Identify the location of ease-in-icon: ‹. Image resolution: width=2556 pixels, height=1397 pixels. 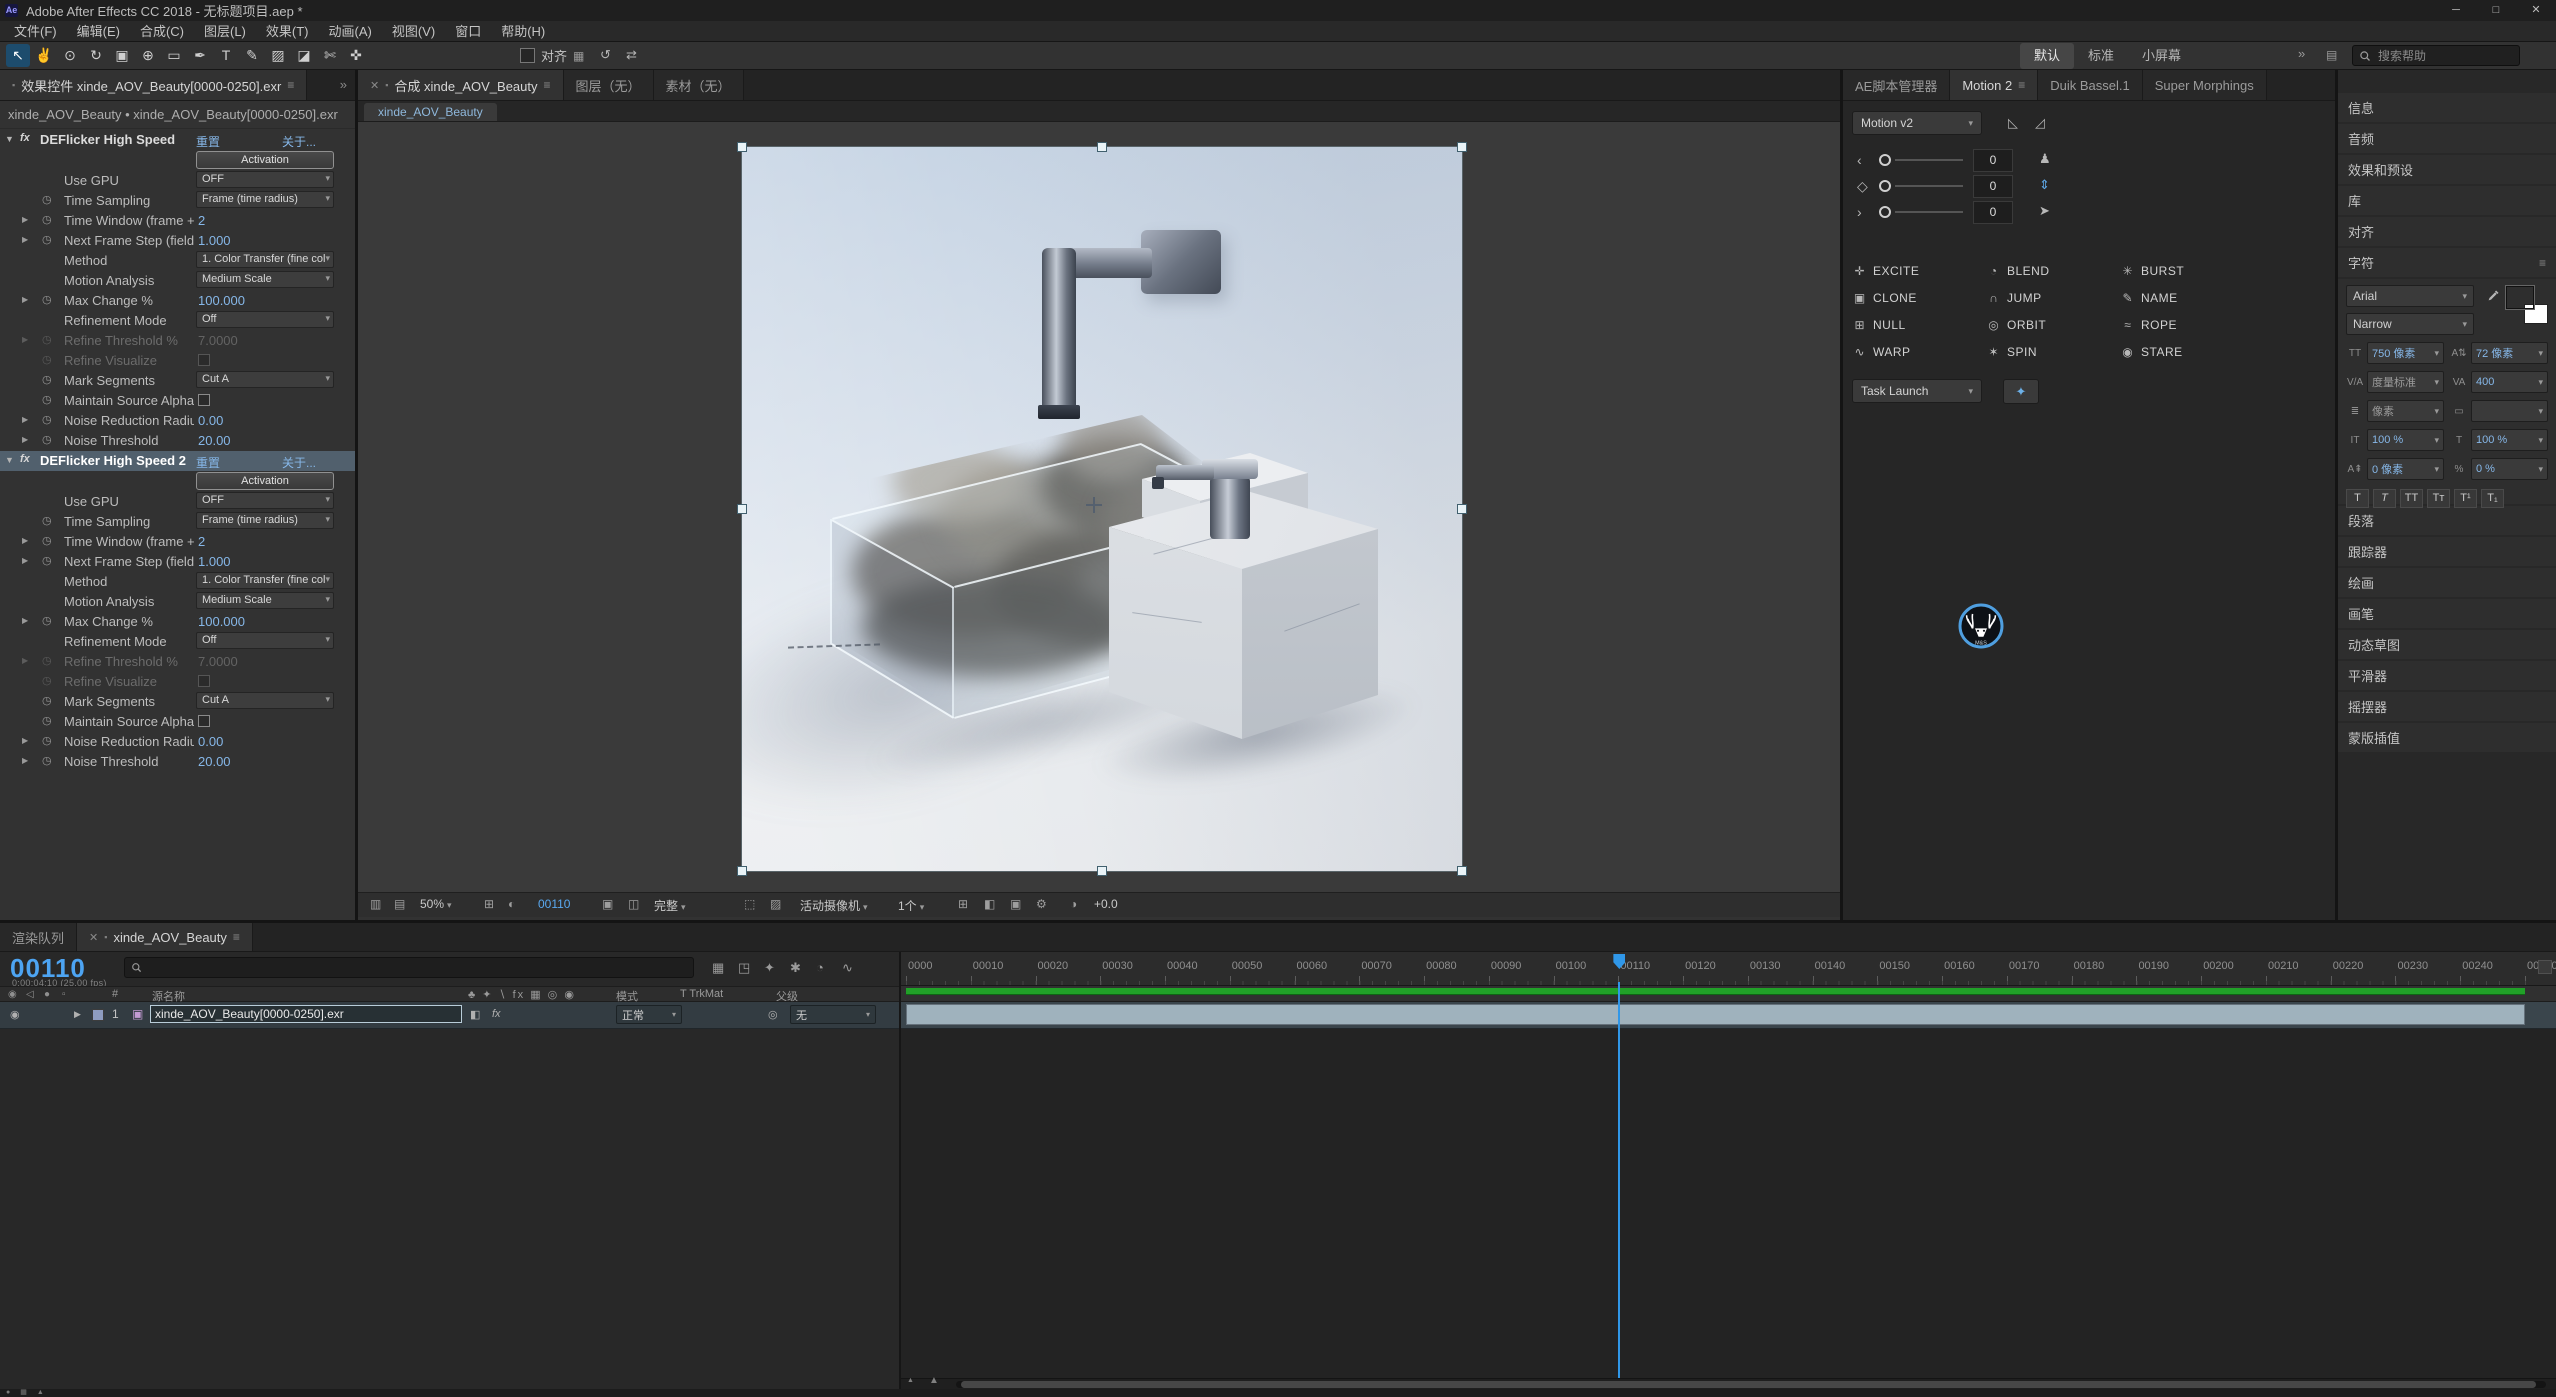
(1859, 160).